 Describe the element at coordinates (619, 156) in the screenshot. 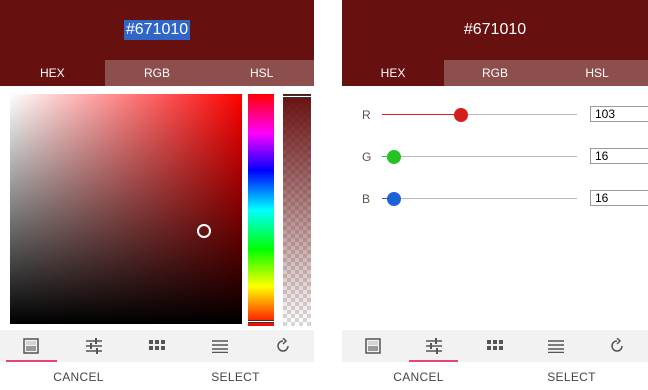

I see `green-value-input: 16` at that location.